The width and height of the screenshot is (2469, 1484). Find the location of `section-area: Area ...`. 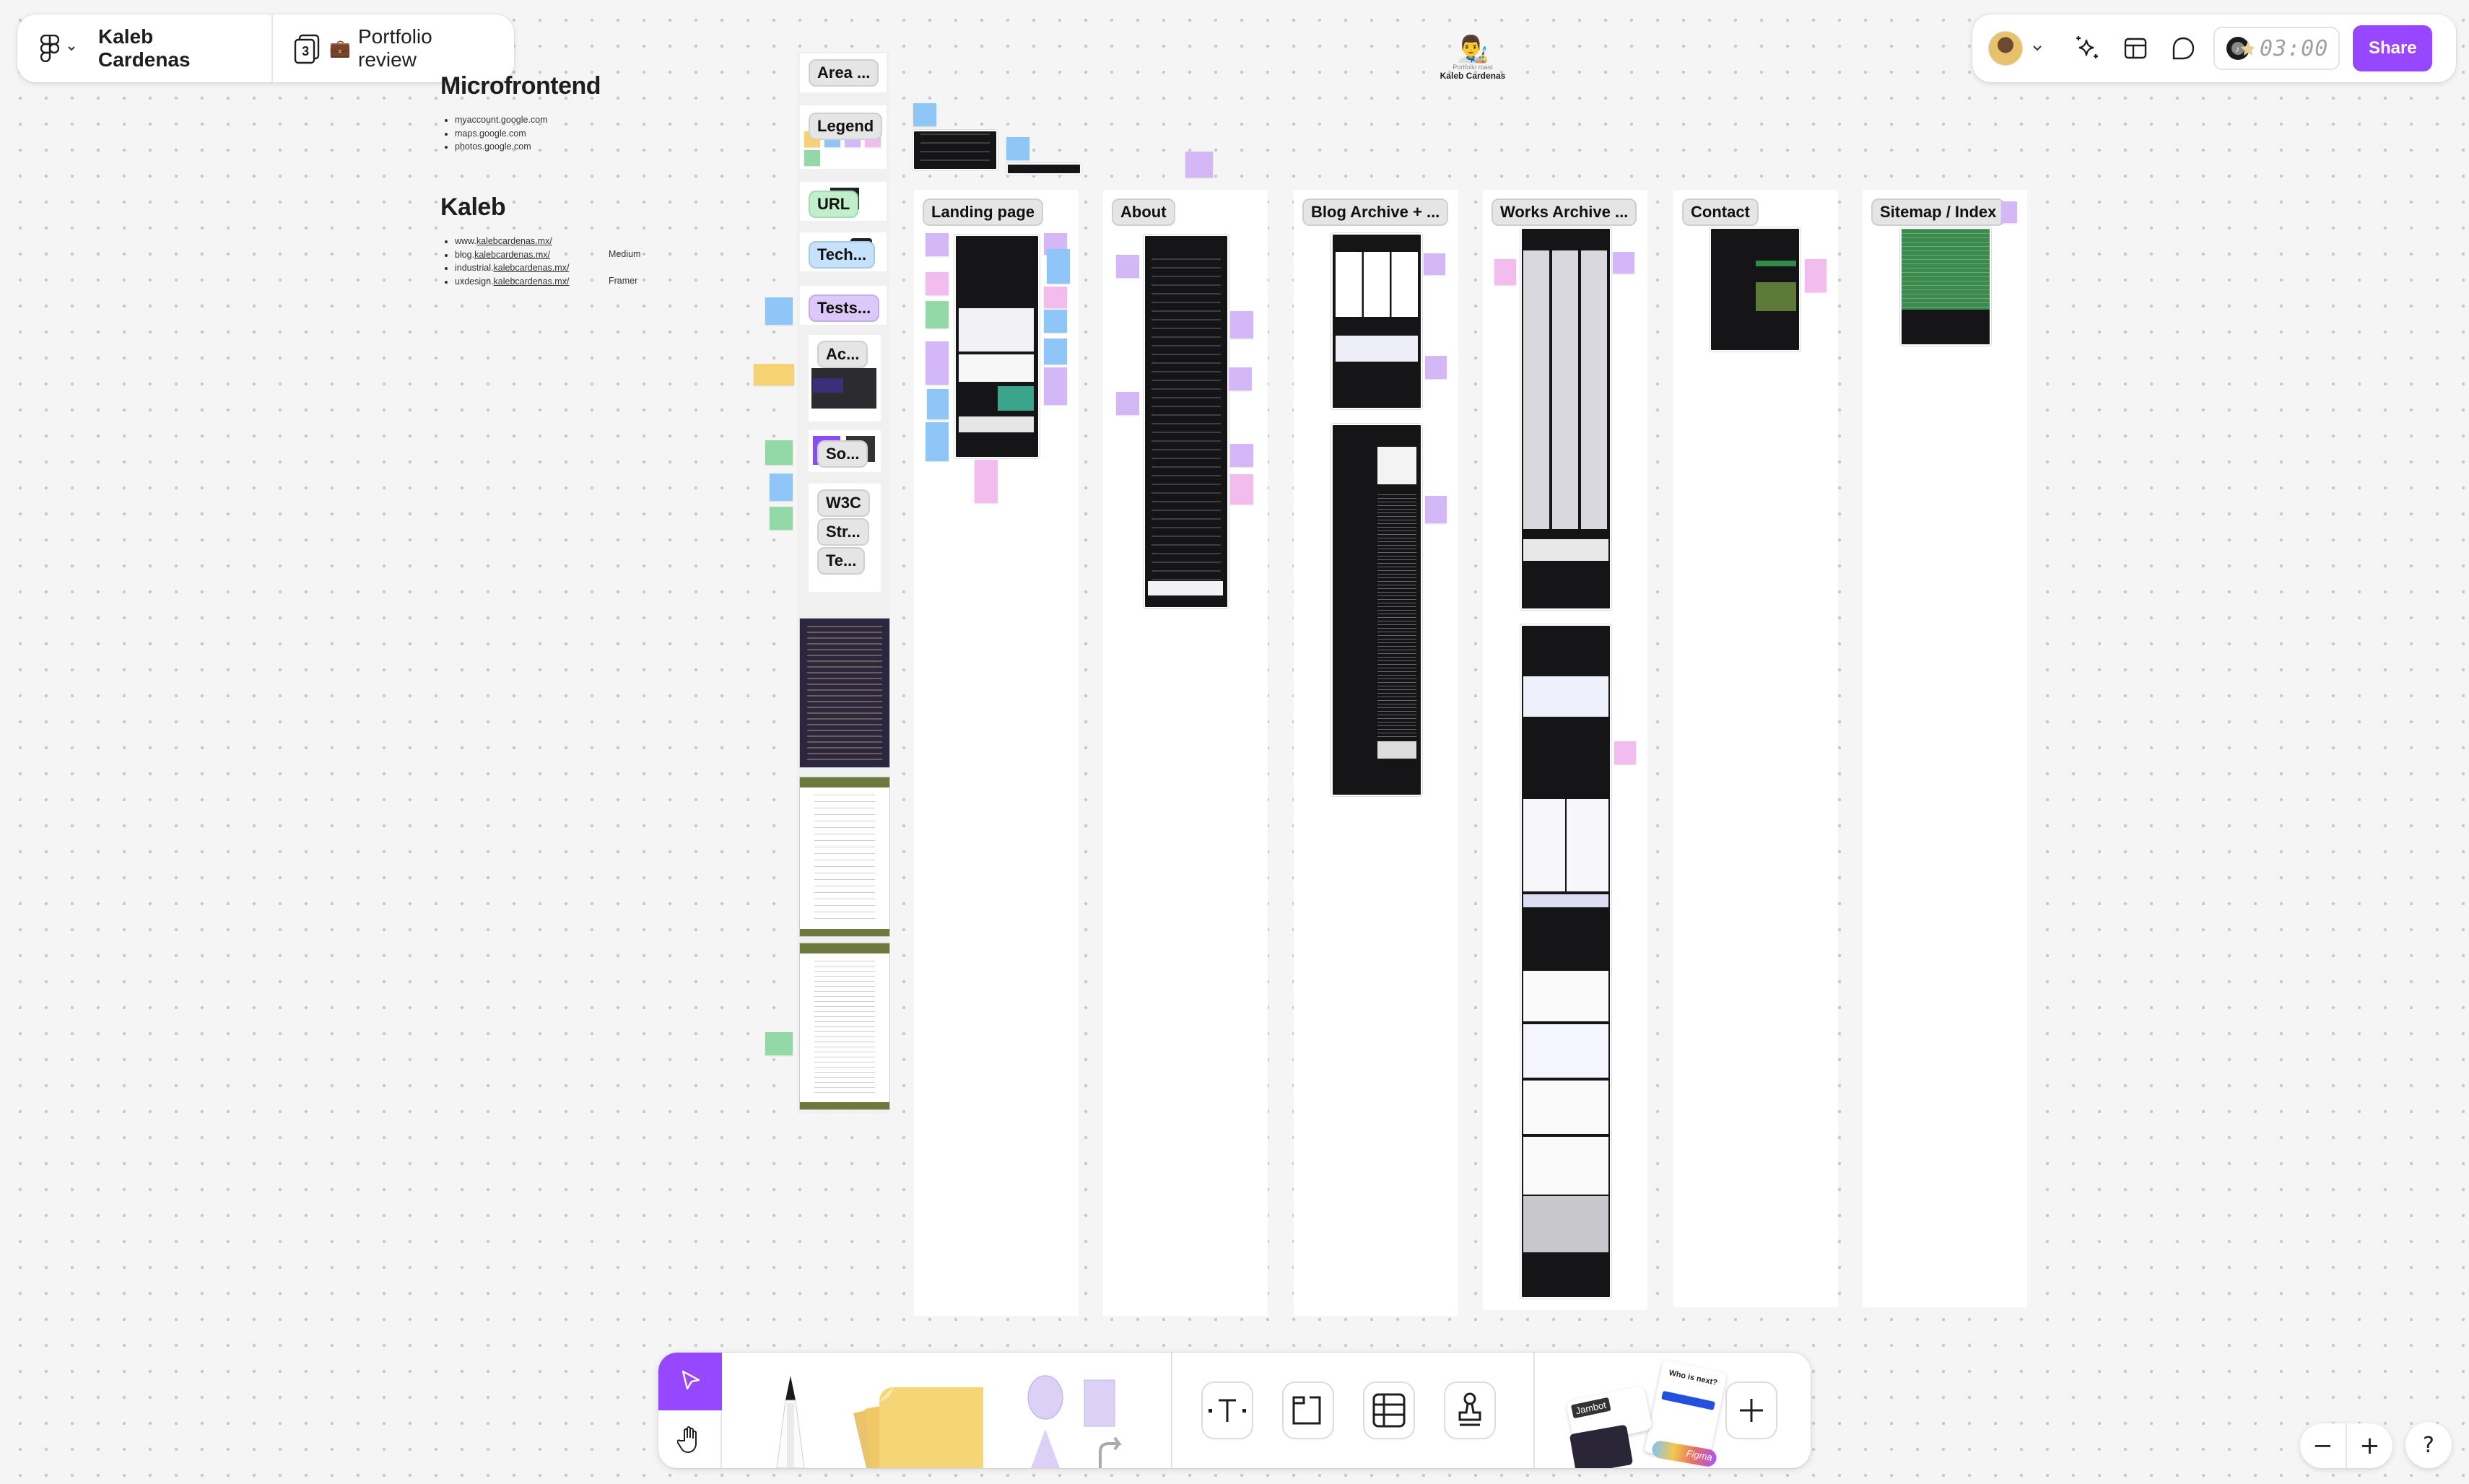

section-area: Area ... is located at coordinates (844, 72).